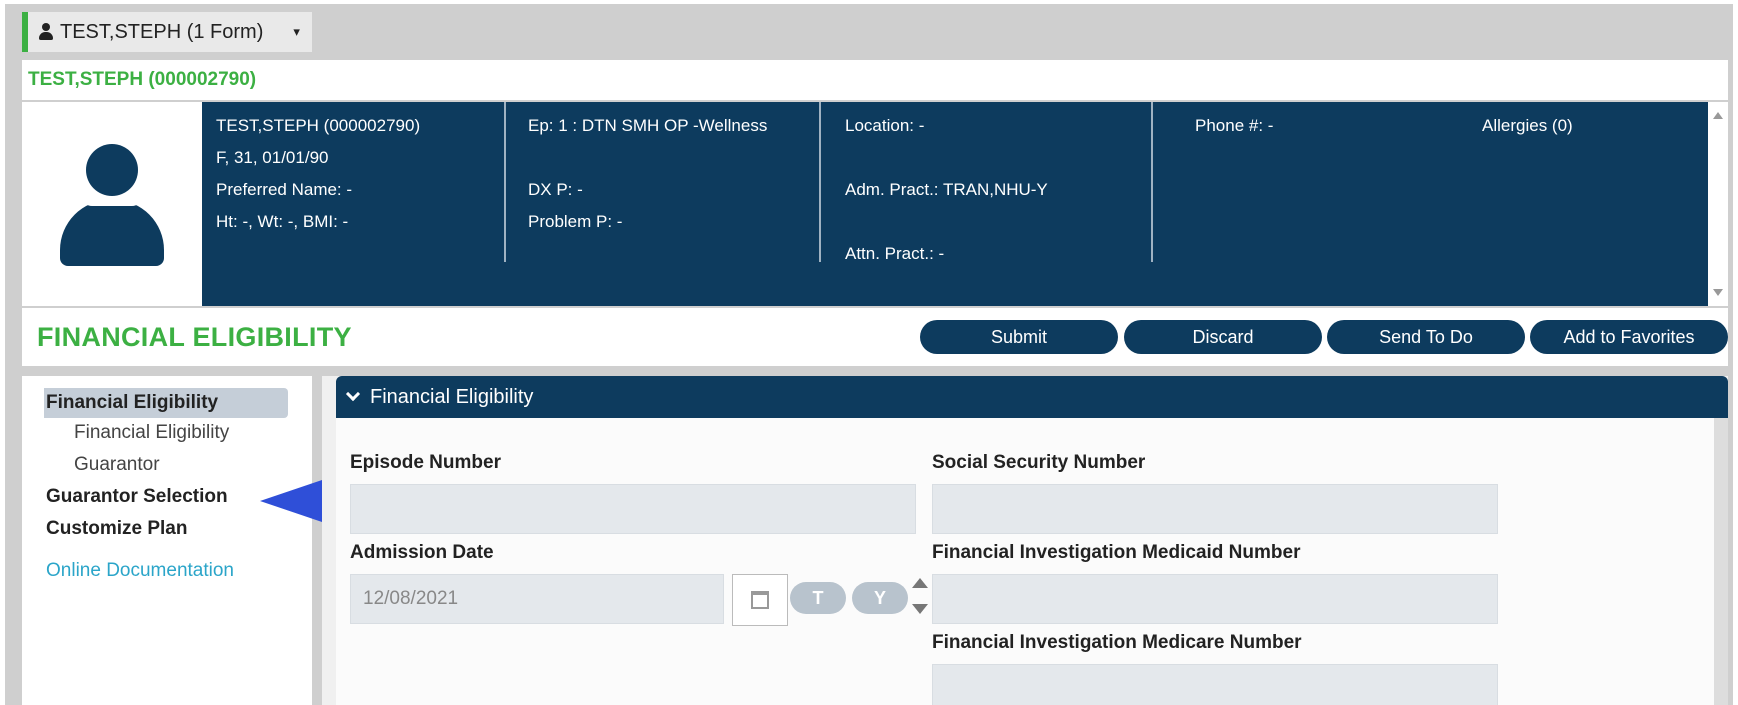 The height and width of the screenshot is (705, 1738). I want to click on avatar-icon, so click(112, 205).